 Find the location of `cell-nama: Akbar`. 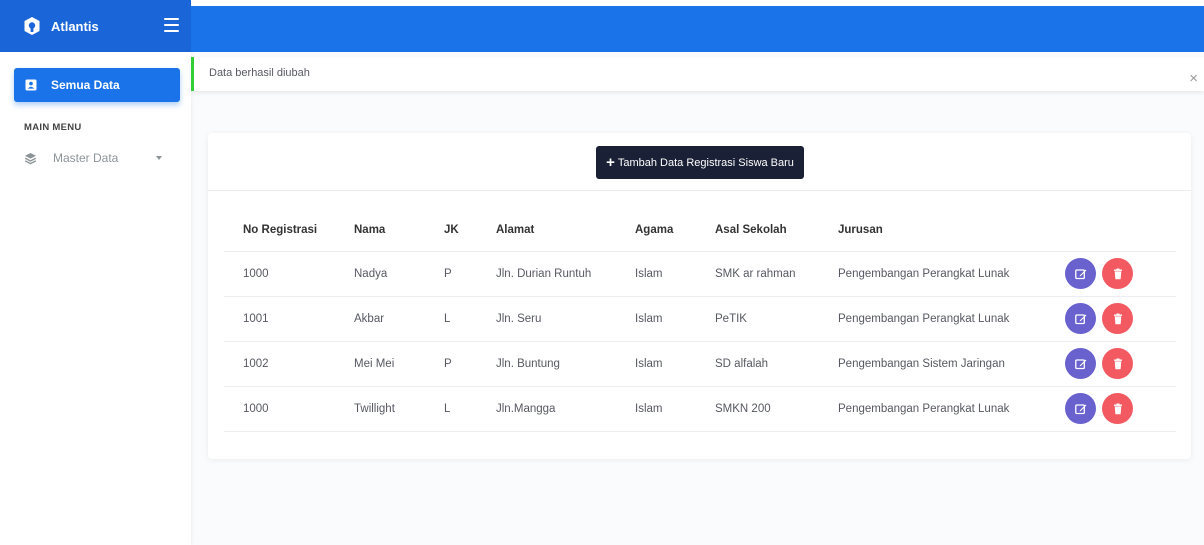

cell-nama: Akbar is located at coordinates (399, 319).